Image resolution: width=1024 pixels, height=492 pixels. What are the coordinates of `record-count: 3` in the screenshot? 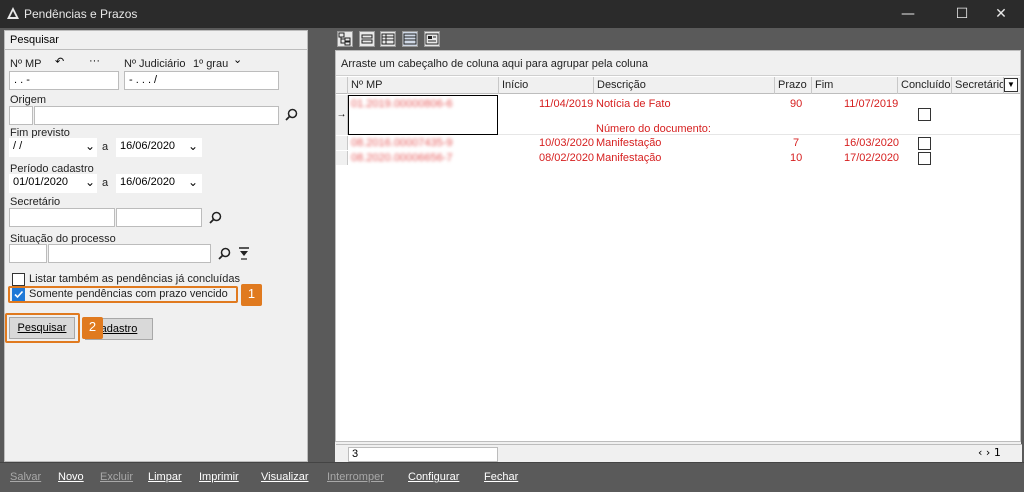 It's located at (423, 454).